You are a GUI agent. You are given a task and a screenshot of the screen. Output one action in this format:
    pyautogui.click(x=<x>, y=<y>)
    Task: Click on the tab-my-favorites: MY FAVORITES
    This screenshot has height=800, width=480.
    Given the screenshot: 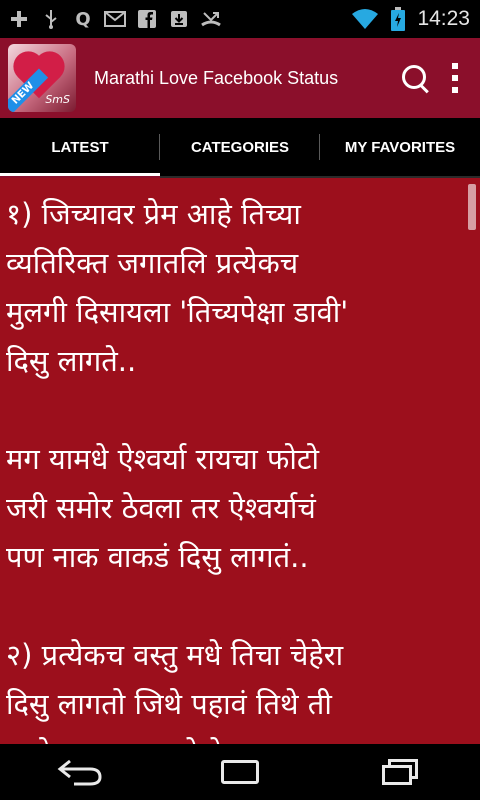 What is the action you would take?
    pyautogui.click(x=400, y=147)
    